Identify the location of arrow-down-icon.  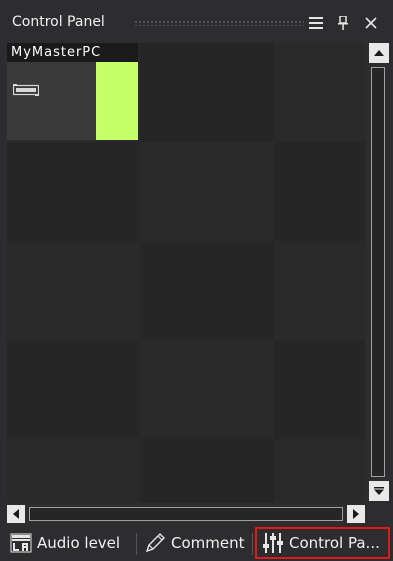
(379, 491).